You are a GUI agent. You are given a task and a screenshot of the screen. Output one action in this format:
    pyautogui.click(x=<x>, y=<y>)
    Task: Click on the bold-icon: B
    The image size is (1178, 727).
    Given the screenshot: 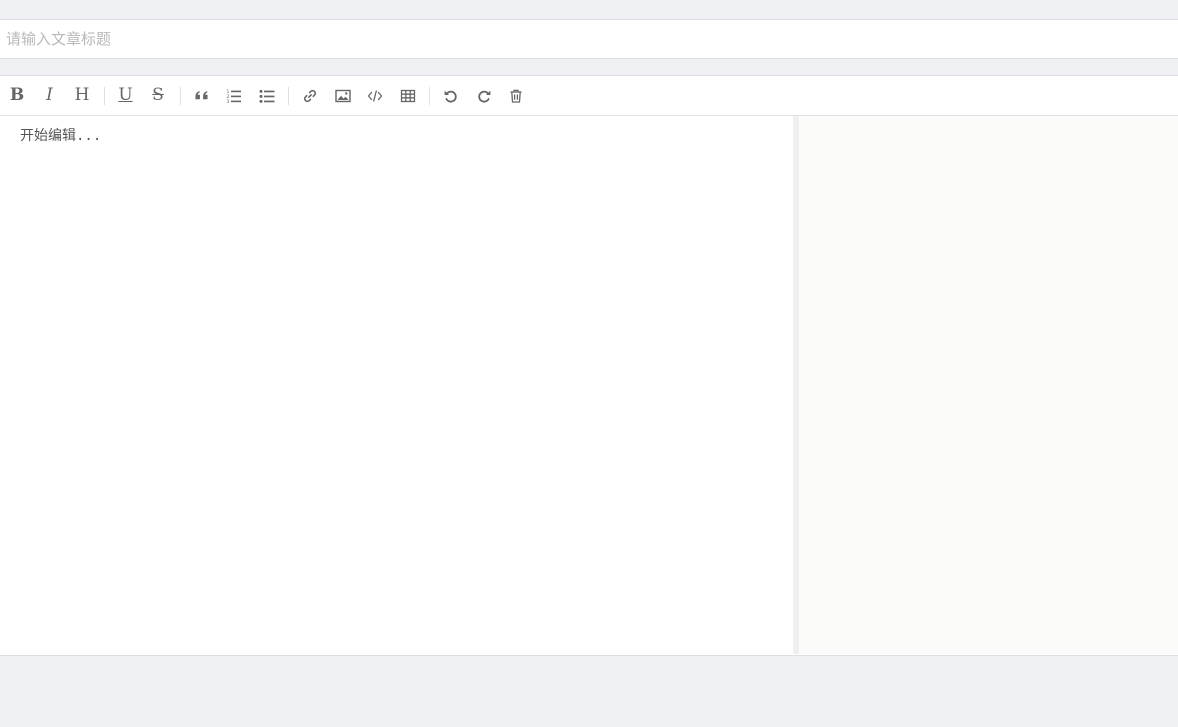 What is the action you would take?
    pyautogui.click(x=17, y=95)
    